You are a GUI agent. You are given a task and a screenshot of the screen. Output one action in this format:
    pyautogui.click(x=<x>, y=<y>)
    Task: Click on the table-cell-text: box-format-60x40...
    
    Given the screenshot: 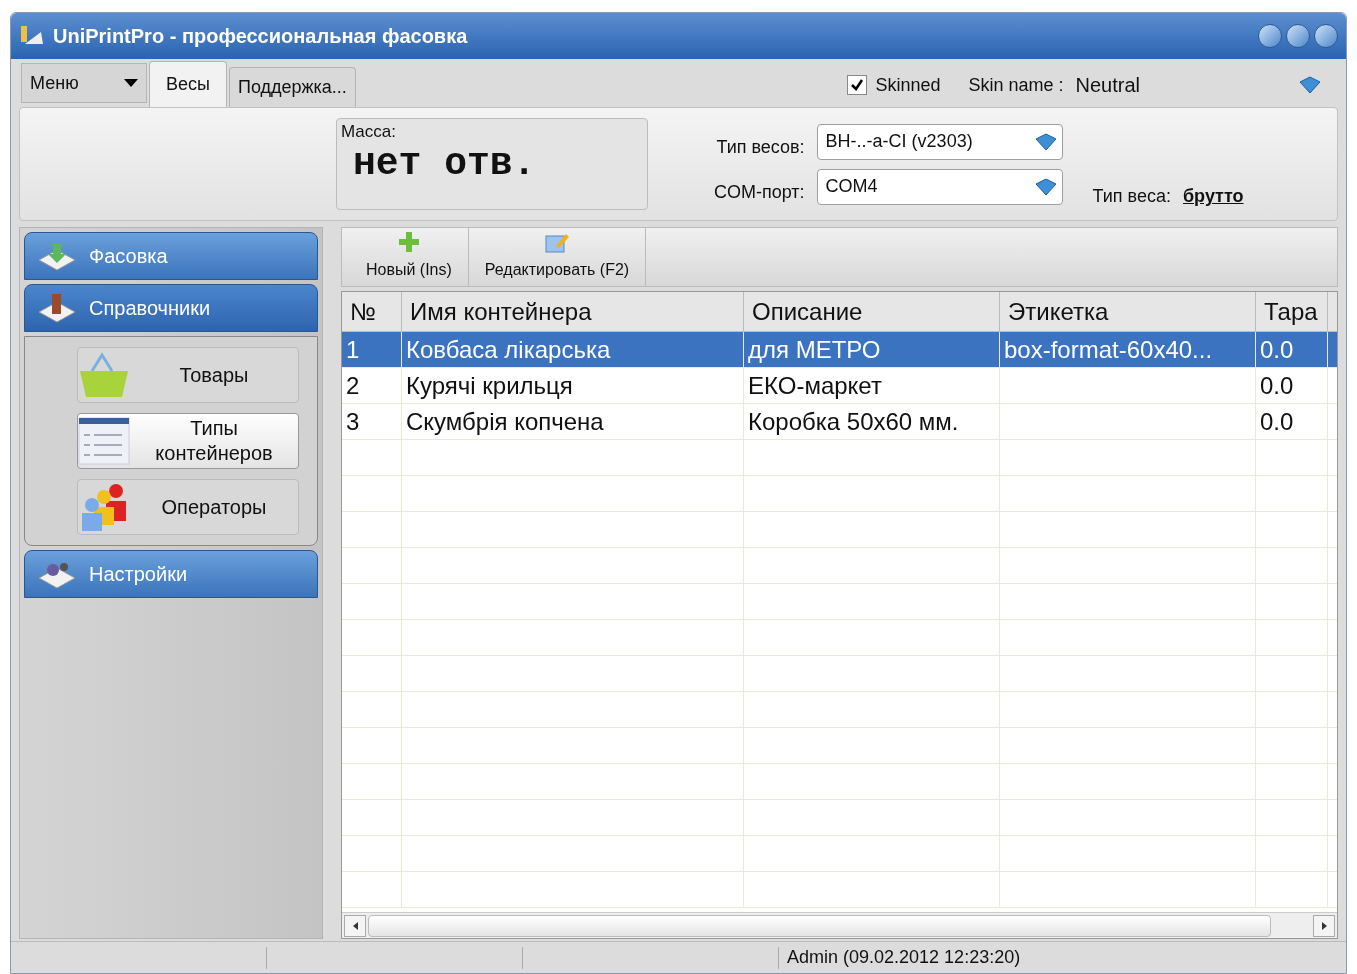 What is the action you would take?
    pyautogui.click(x=1108, y=349)
    